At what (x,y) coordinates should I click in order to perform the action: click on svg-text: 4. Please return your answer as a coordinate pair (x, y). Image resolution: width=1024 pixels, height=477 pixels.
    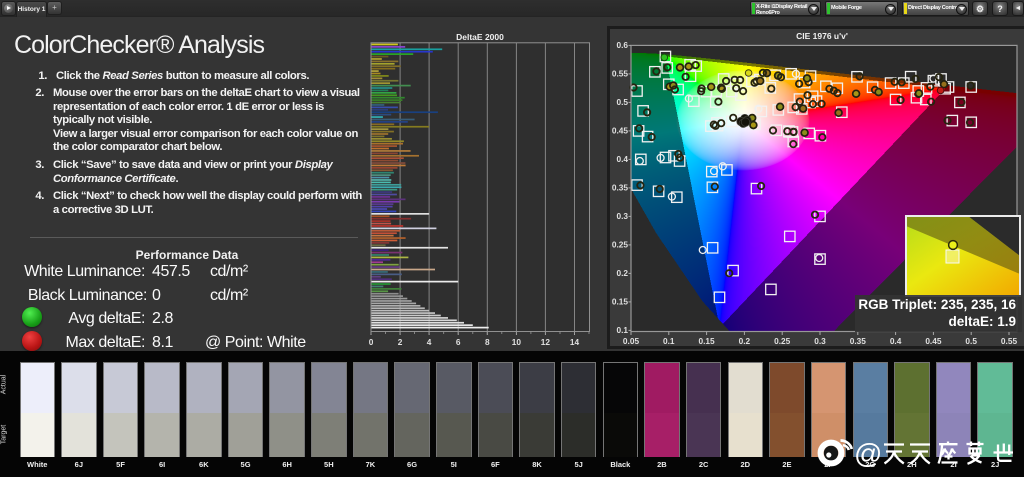
    Looking at the image, I should click on (429, 342).